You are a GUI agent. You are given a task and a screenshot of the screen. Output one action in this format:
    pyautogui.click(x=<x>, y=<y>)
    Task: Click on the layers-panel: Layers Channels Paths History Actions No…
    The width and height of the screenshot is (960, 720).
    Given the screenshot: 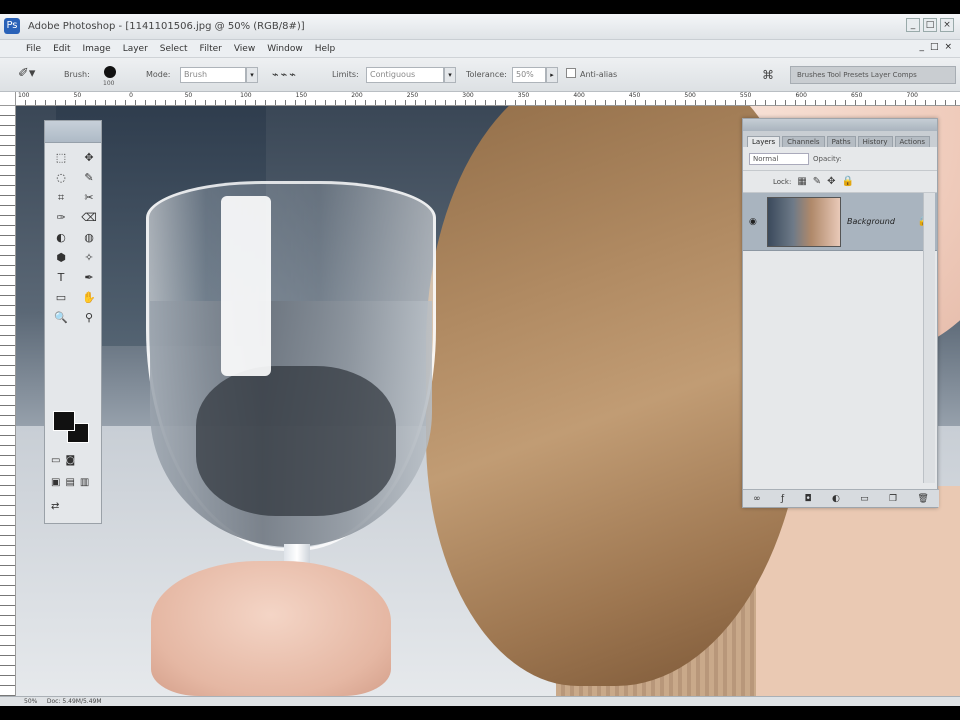 What is the action you would take?
    pyautogui.click(x=840, y=313)
    